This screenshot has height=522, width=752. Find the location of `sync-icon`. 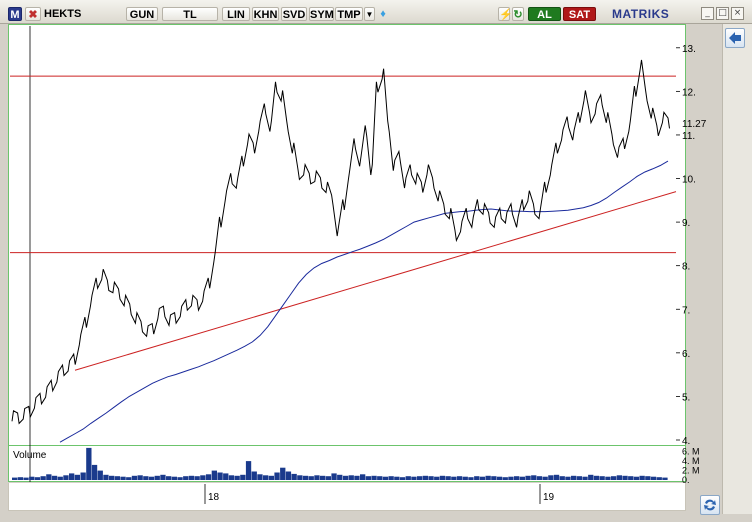

sync-icon is located at coordinates (710, 505).